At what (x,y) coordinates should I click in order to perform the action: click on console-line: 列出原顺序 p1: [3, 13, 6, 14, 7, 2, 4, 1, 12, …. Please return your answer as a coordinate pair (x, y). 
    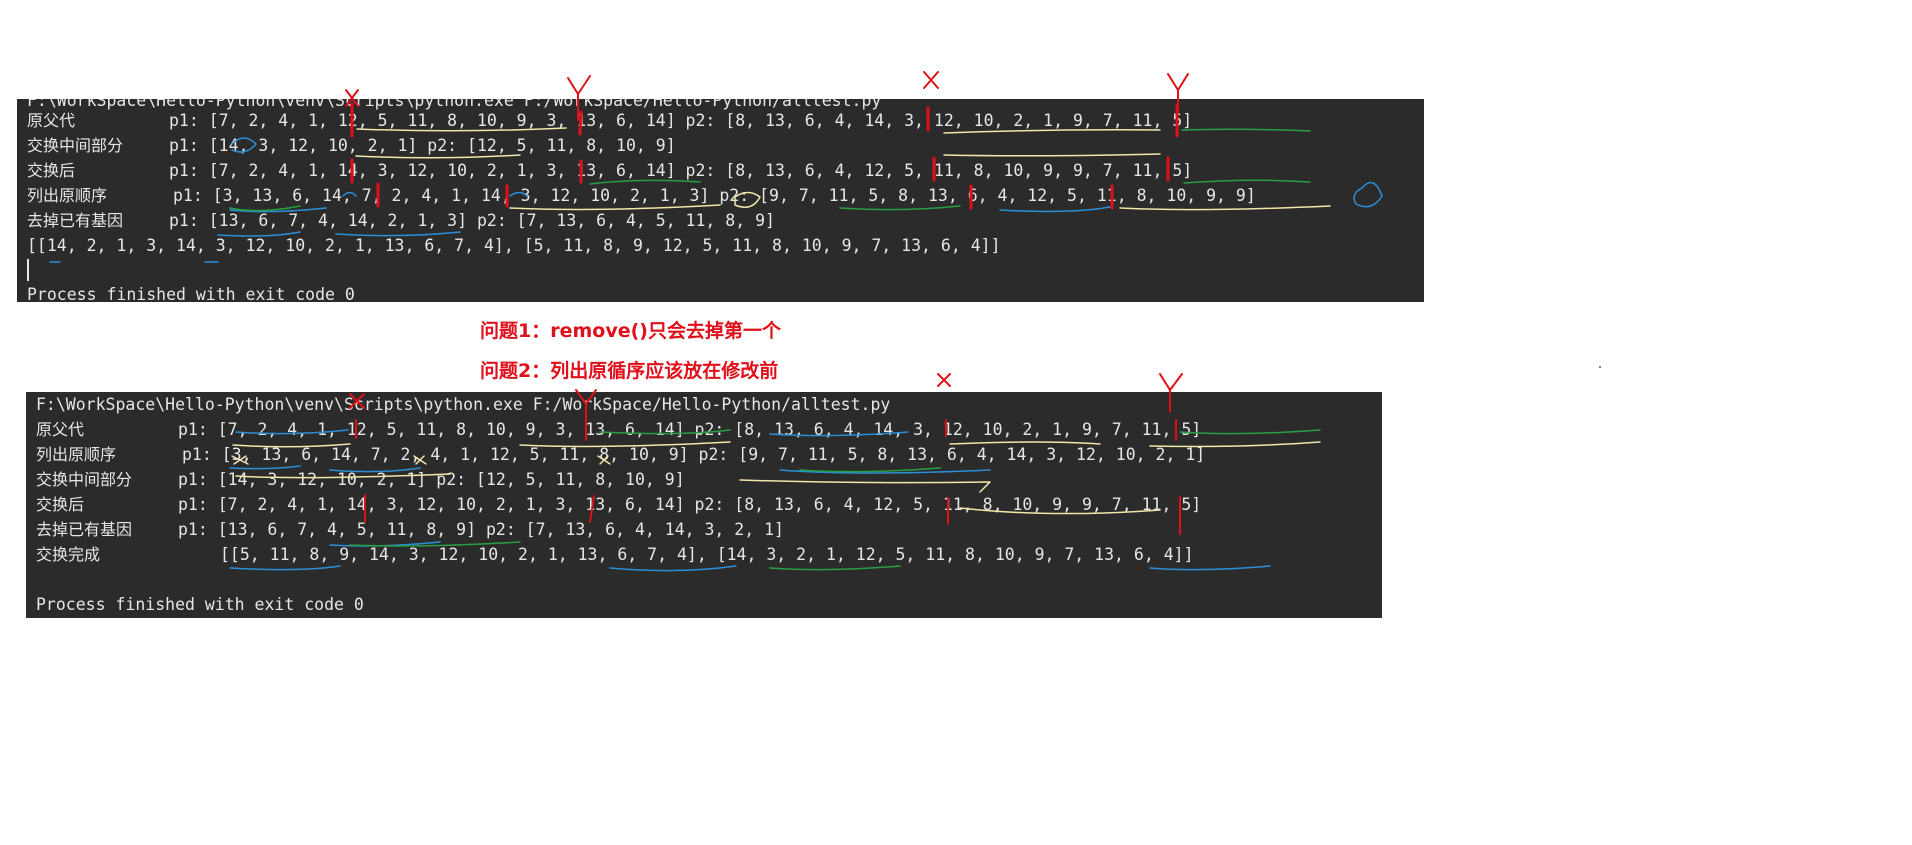
    Looking at the image, I should click on (620, 454).